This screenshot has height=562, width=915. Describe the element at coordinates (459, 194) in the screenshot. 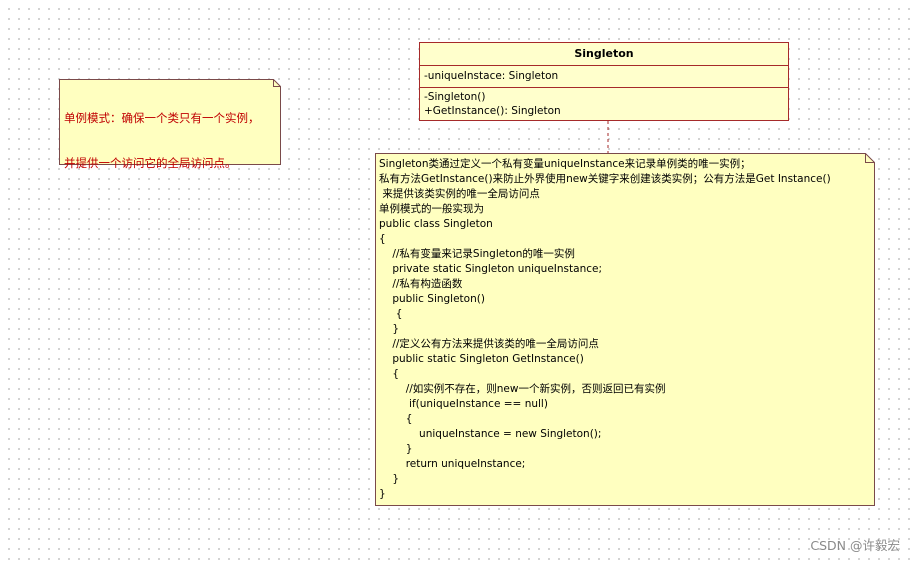

I see `note-implementation-line: 来提供该类实例的唯一全局访问点` at that location.